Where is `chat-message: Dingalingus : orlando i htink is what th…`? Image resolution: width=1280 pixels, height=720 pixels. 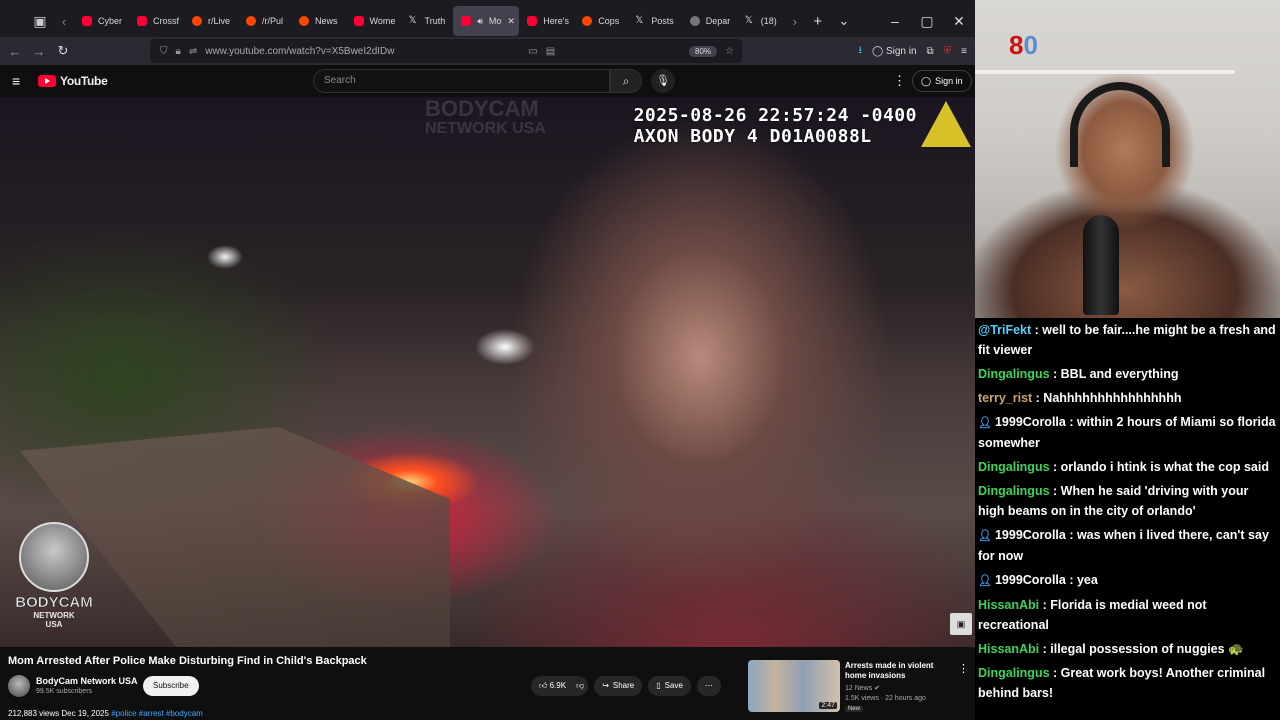
chat-message: Dingalingus : orlando i htink is what th… is located at coordinates (1127, 467).